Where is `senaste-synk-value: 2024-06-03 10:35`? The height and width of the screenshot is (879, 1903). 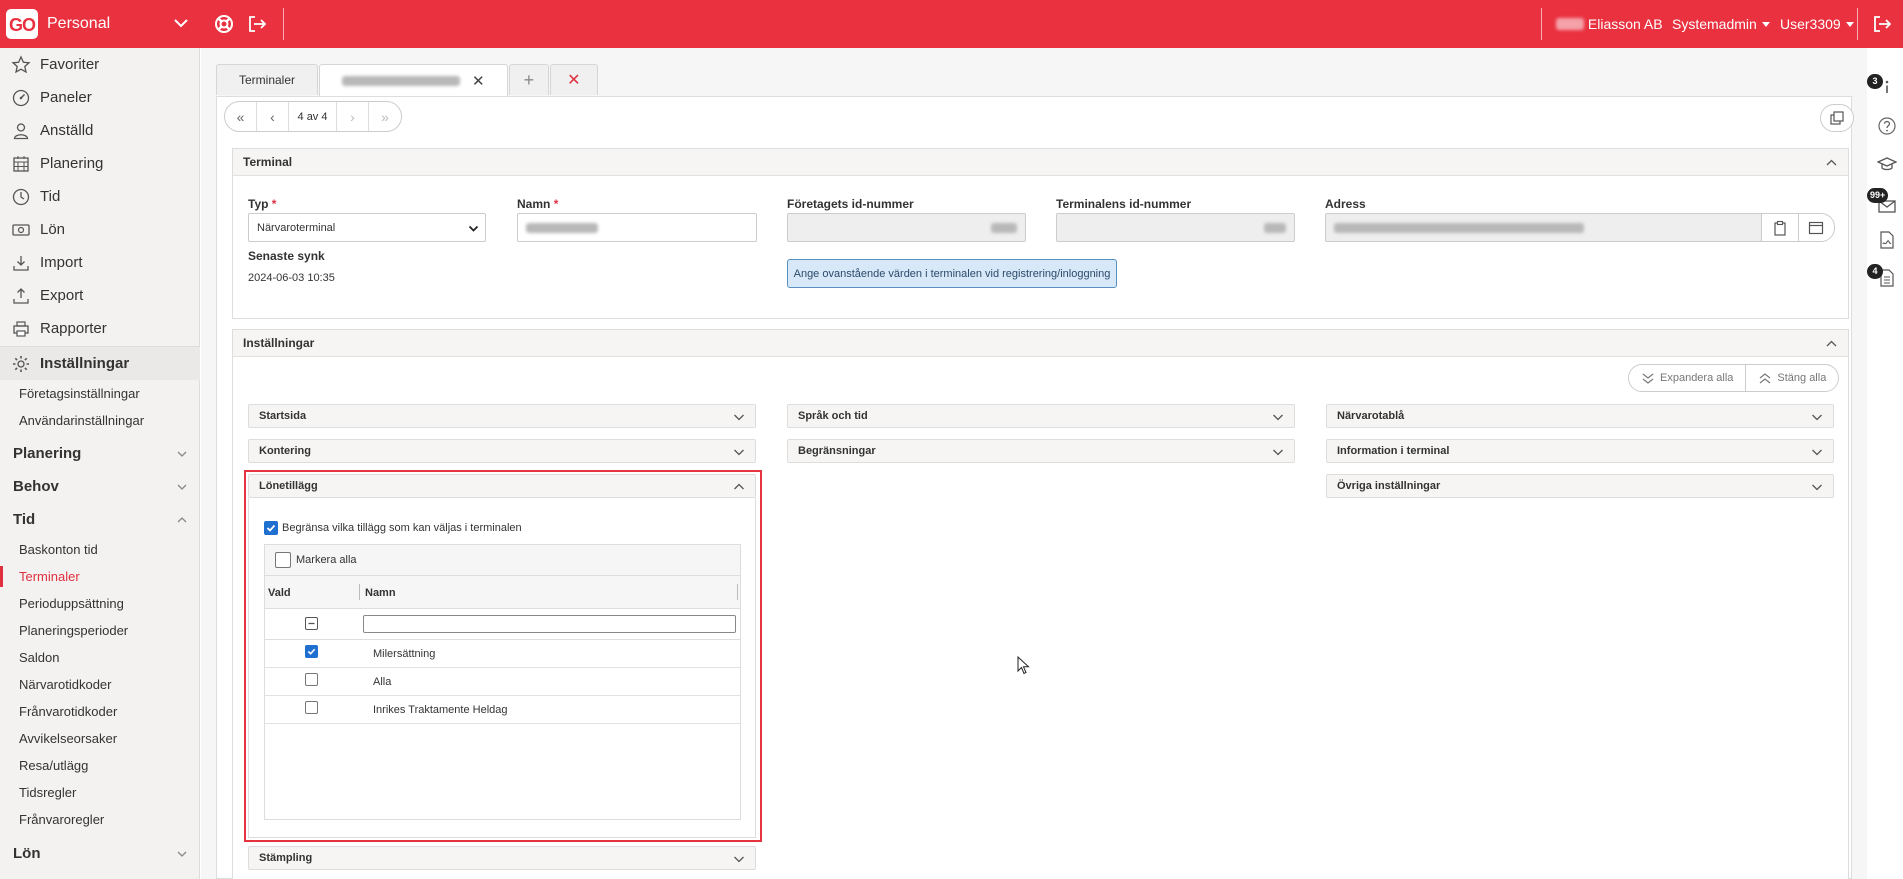
senaste-synk-value: 2024-06-03 10:35 is located at coordinates (291, 278).